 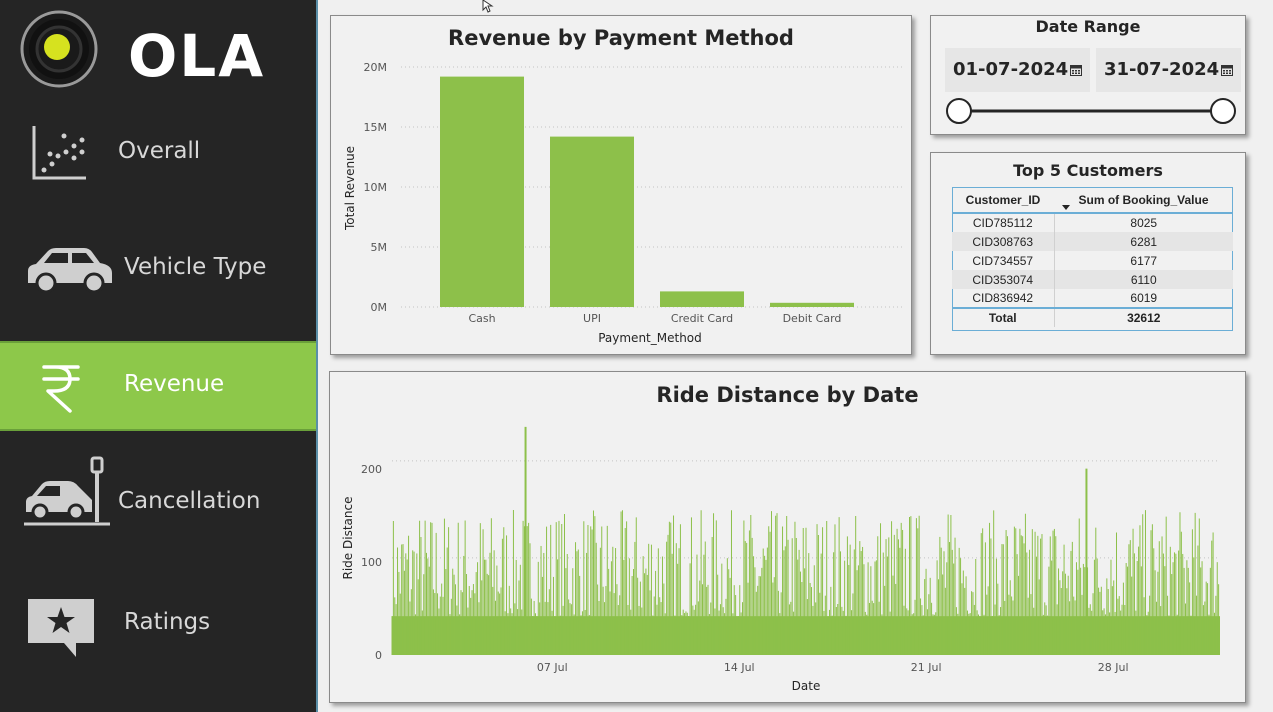 I want to click on x-tick-label: Cash, so click(x=481, y=318).